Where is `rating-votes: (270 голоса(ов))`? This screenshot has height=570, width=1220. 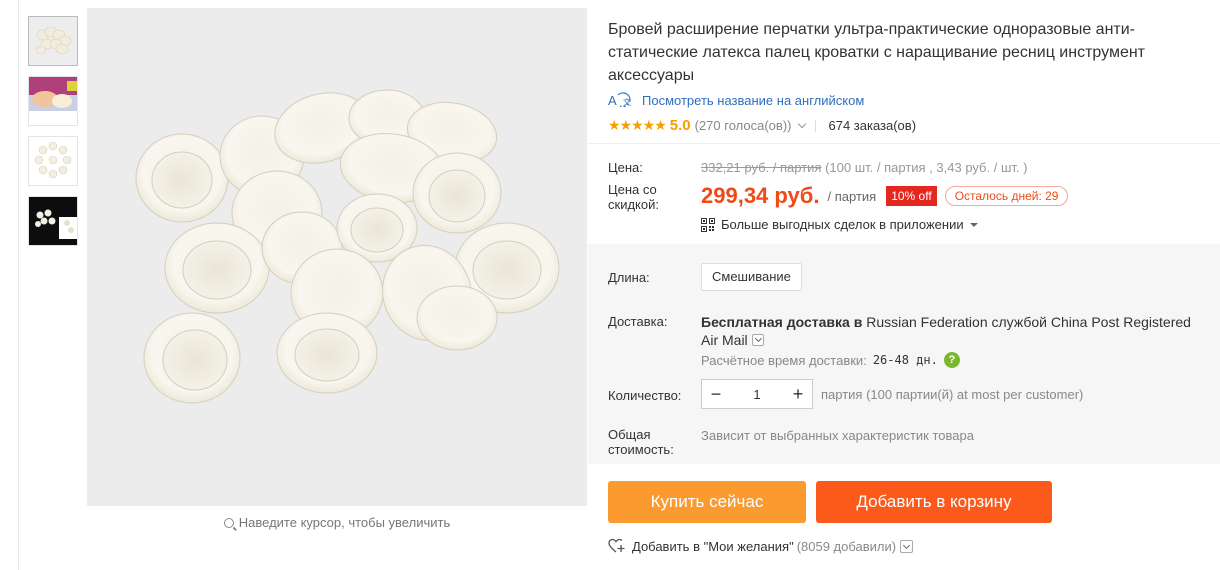 rating-votes: (270 голоса(ов)) is located at coordinates (743, 125).